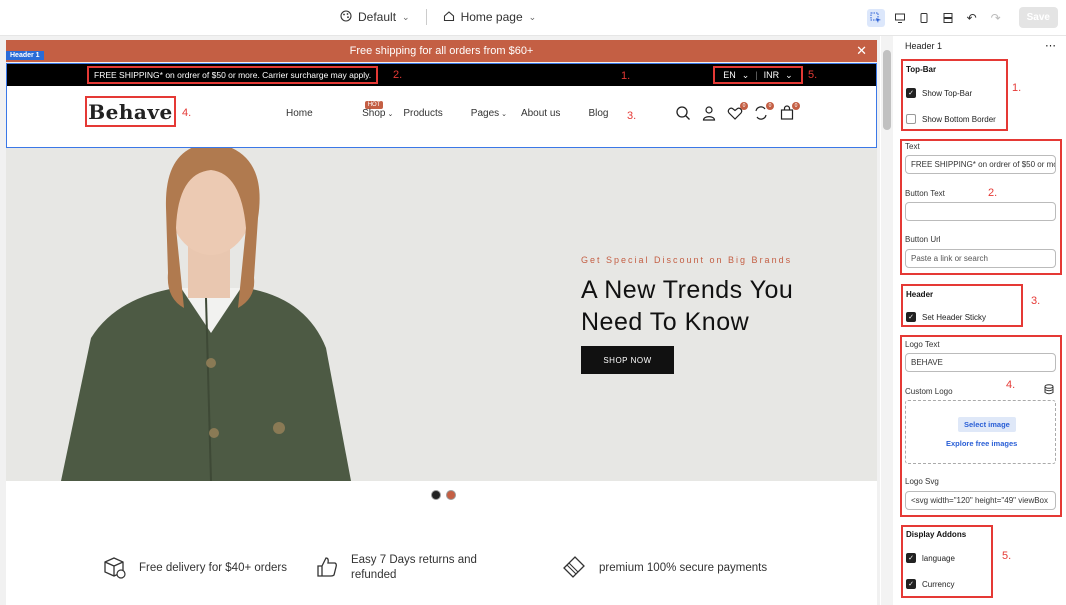  I want to click on scrollbar-thumb, so click(887, 90).